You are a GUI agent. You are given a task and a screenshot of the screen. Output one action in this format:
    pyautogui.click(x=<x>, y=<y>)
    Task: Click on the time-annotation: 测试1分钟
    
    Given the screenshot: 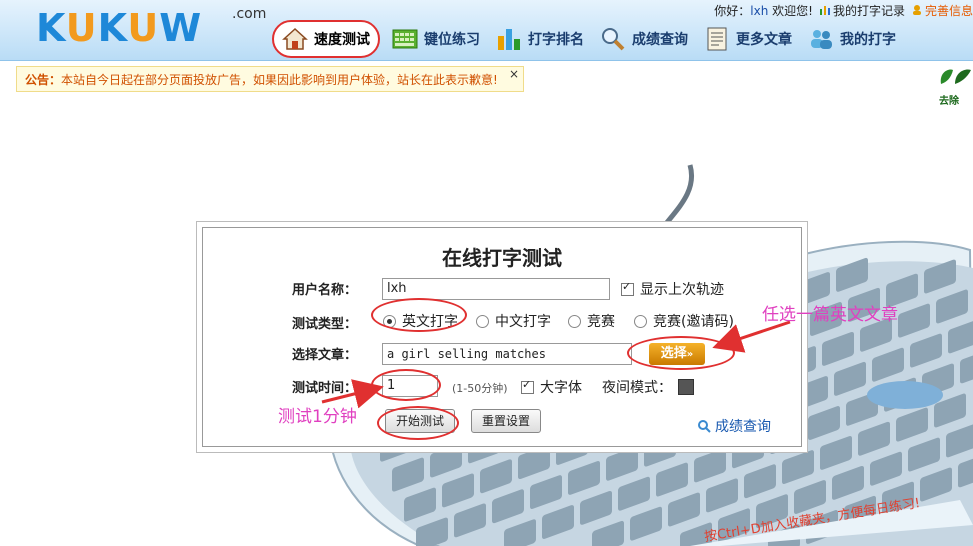 What is the action you would take?
    pyautogui.click(x=317, y=417)
    